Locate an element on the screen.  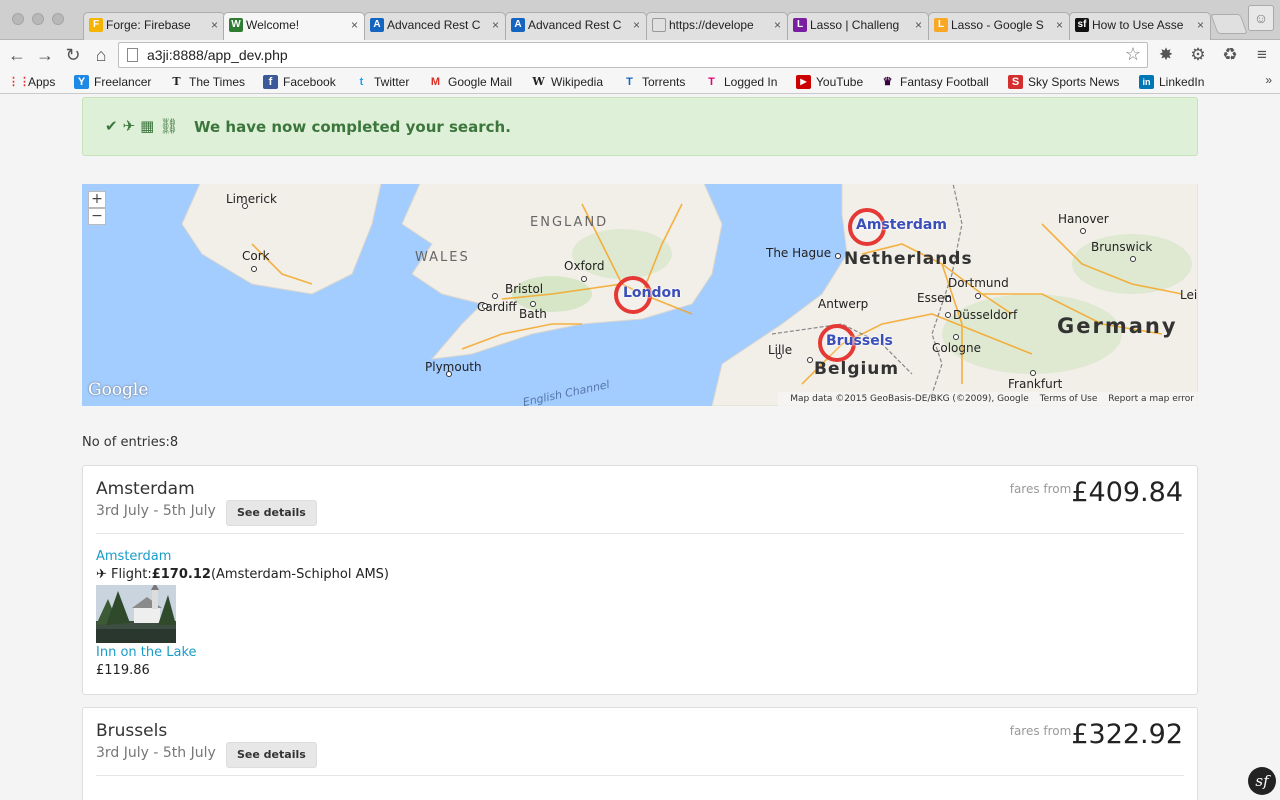
map-marker-label: Amsterdam is located at coordinates (901, 225).